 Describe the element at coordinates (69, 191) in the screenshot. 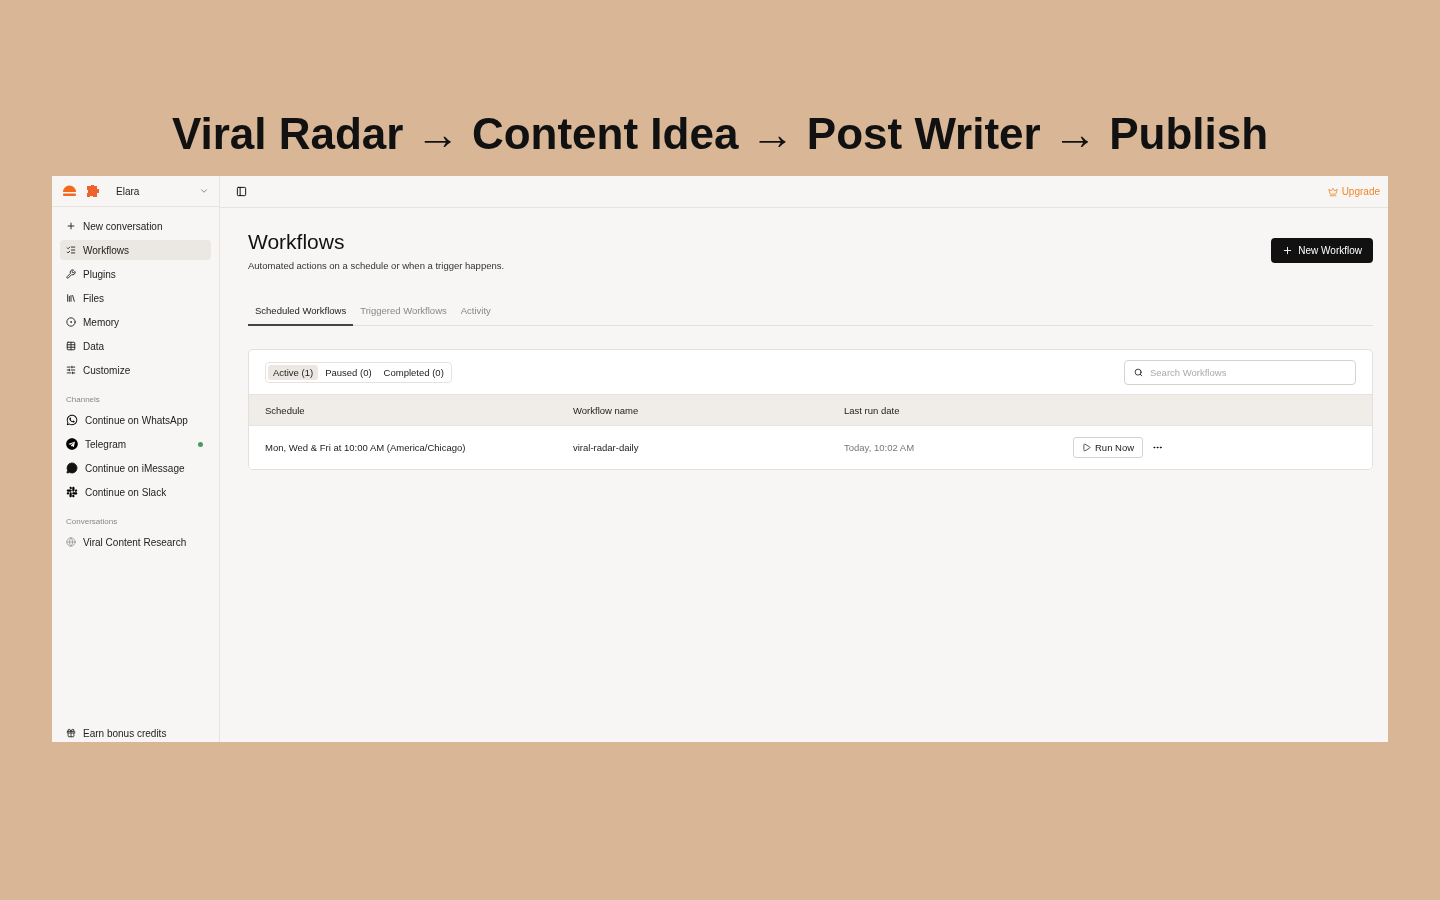

I see `logo-icon` at that location.